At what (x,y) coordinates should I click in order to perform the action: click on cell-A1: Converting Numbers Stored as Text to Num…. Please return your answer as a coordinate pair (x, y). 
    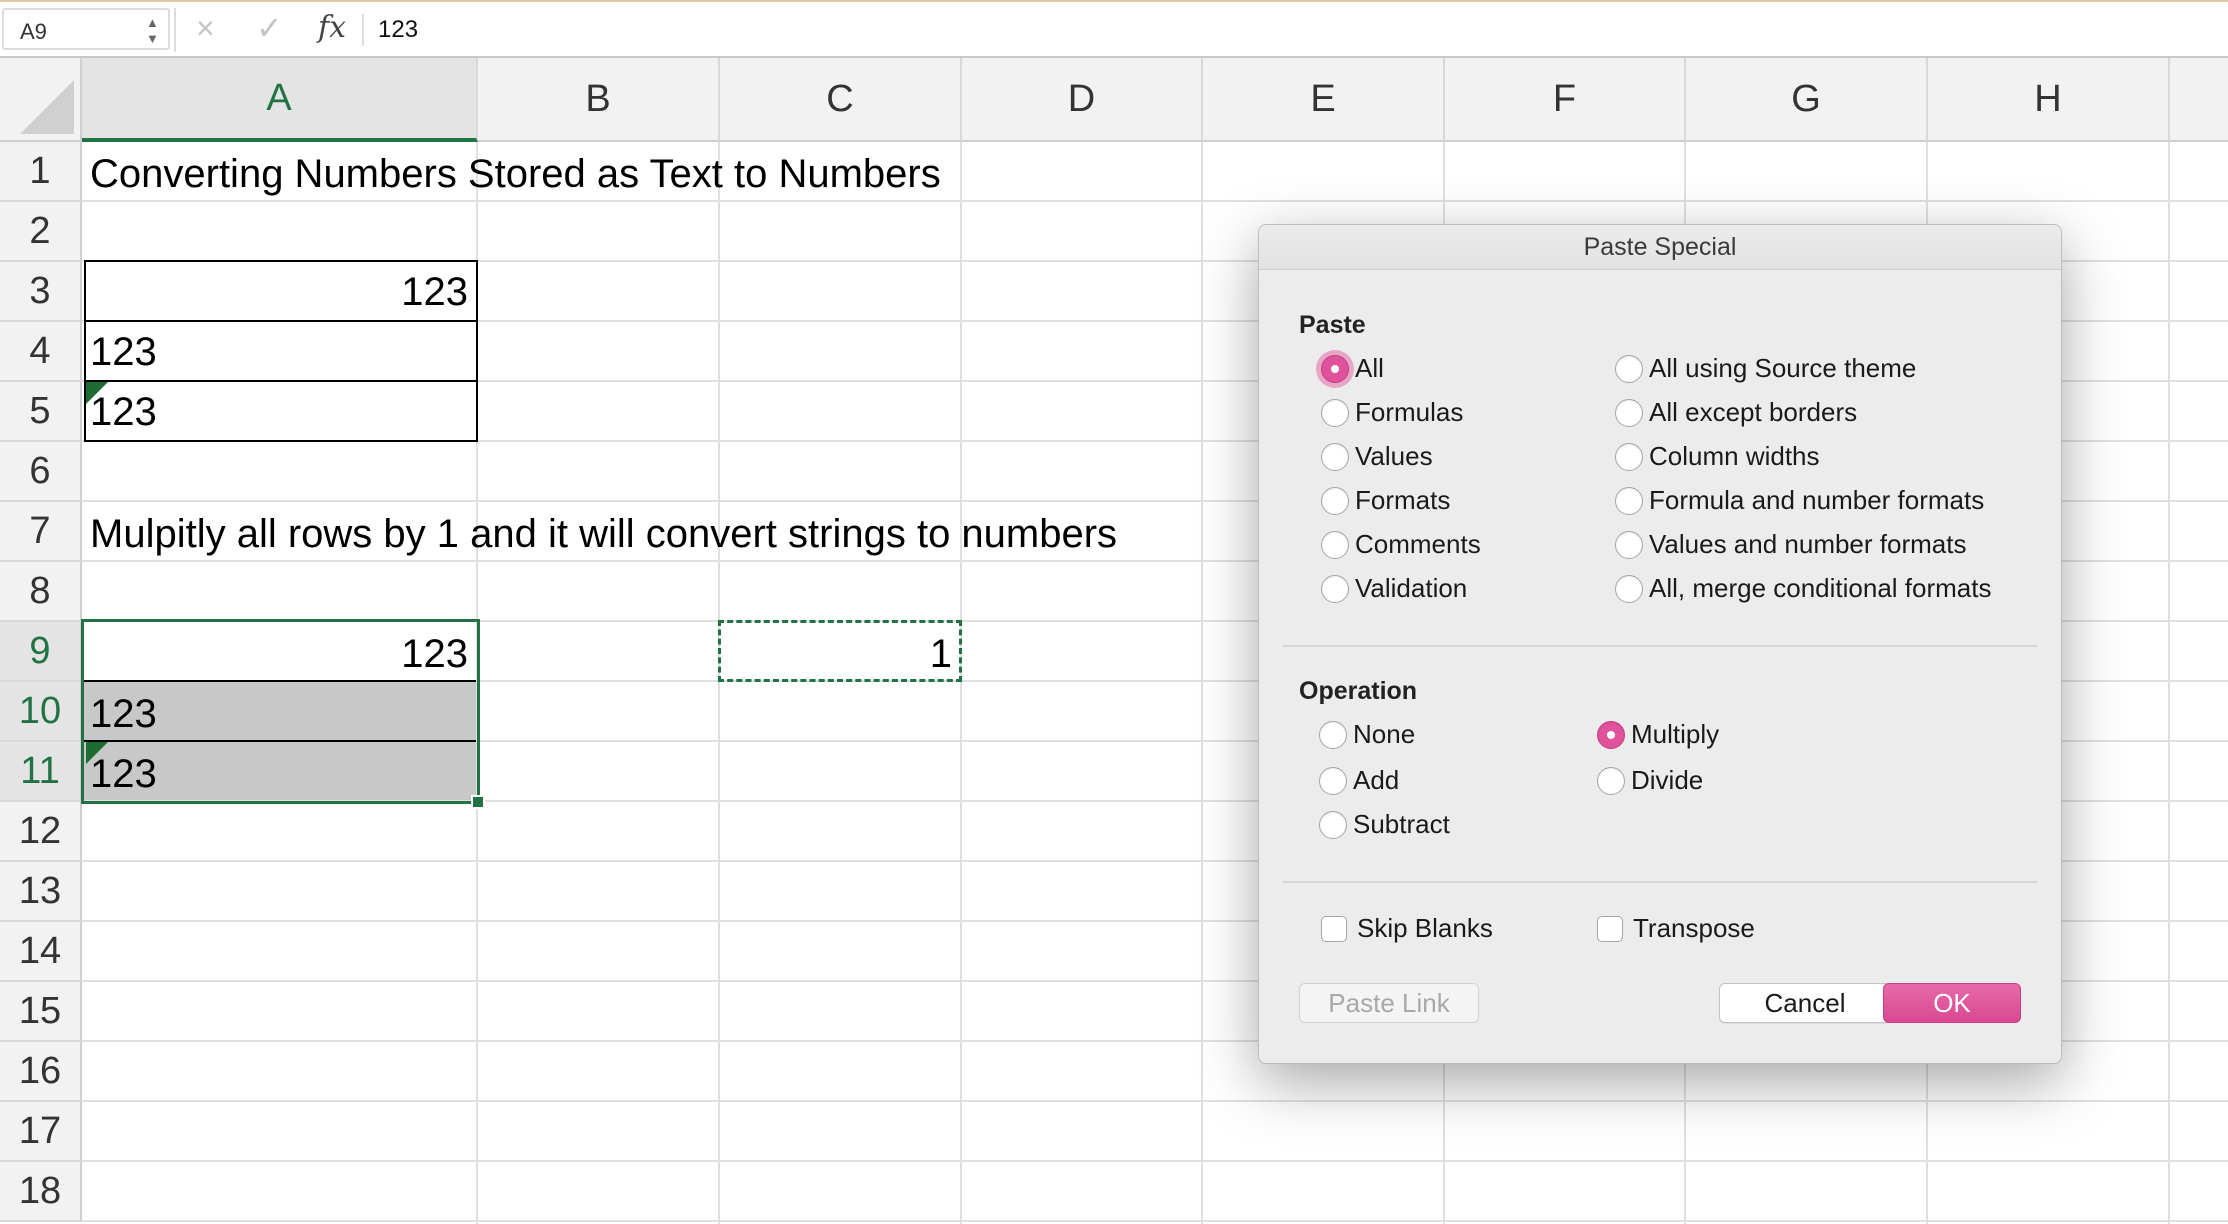
    Looking at the image, I should click on (515, 174).